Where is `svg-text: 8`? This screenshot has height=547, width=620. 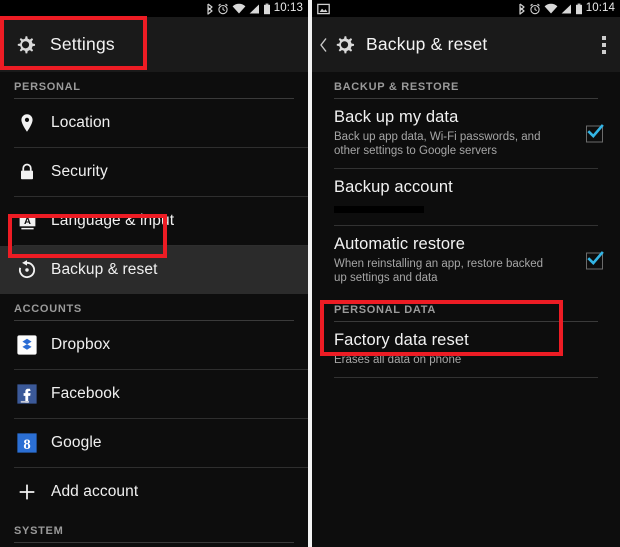 svg-text: 8 is located at coordinates (26, 445).